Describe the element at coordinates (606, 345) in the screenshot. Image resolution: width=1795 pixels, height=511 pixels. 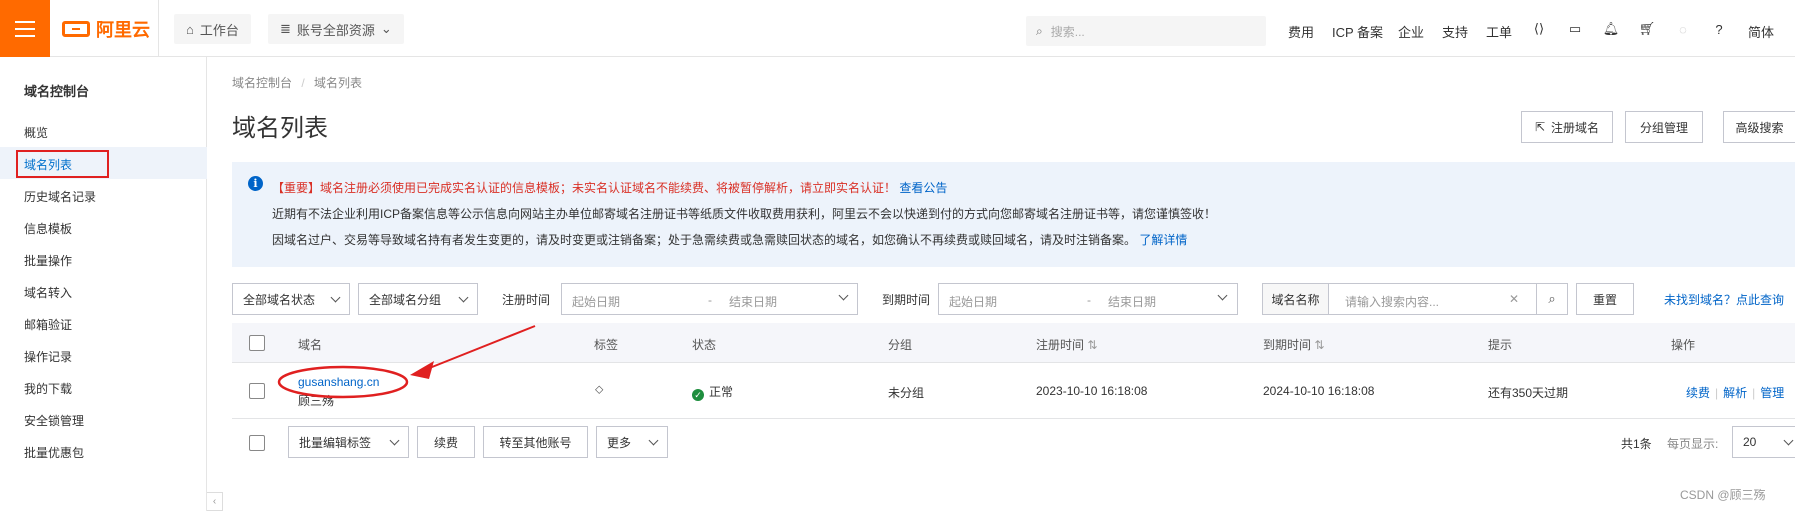
I see `col-tag: 标签` at that location.